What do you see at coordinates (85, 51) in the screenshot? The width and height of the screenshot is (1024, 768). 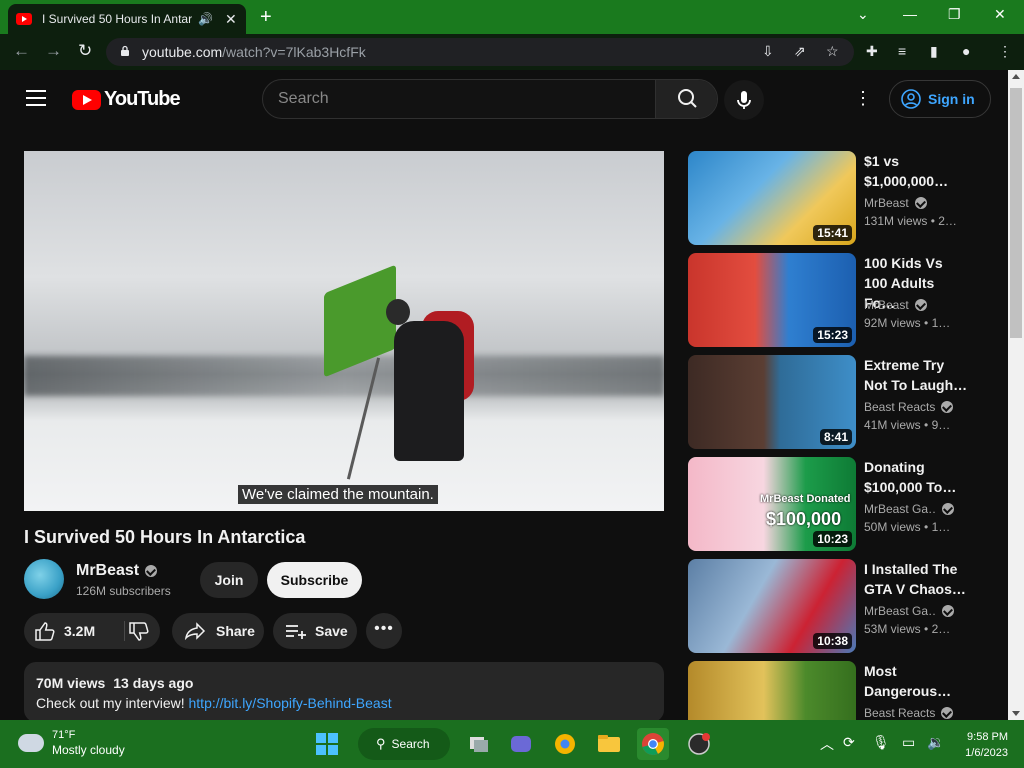 I see `reload-icon: ↻` at bounding box center [85, 51].